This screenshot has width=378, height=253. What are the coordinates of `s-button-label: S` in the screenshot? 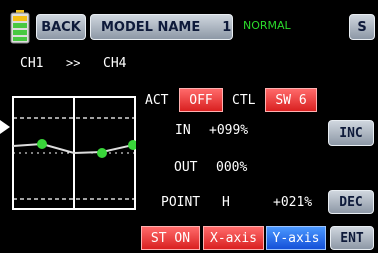 It's located at (362, 27).